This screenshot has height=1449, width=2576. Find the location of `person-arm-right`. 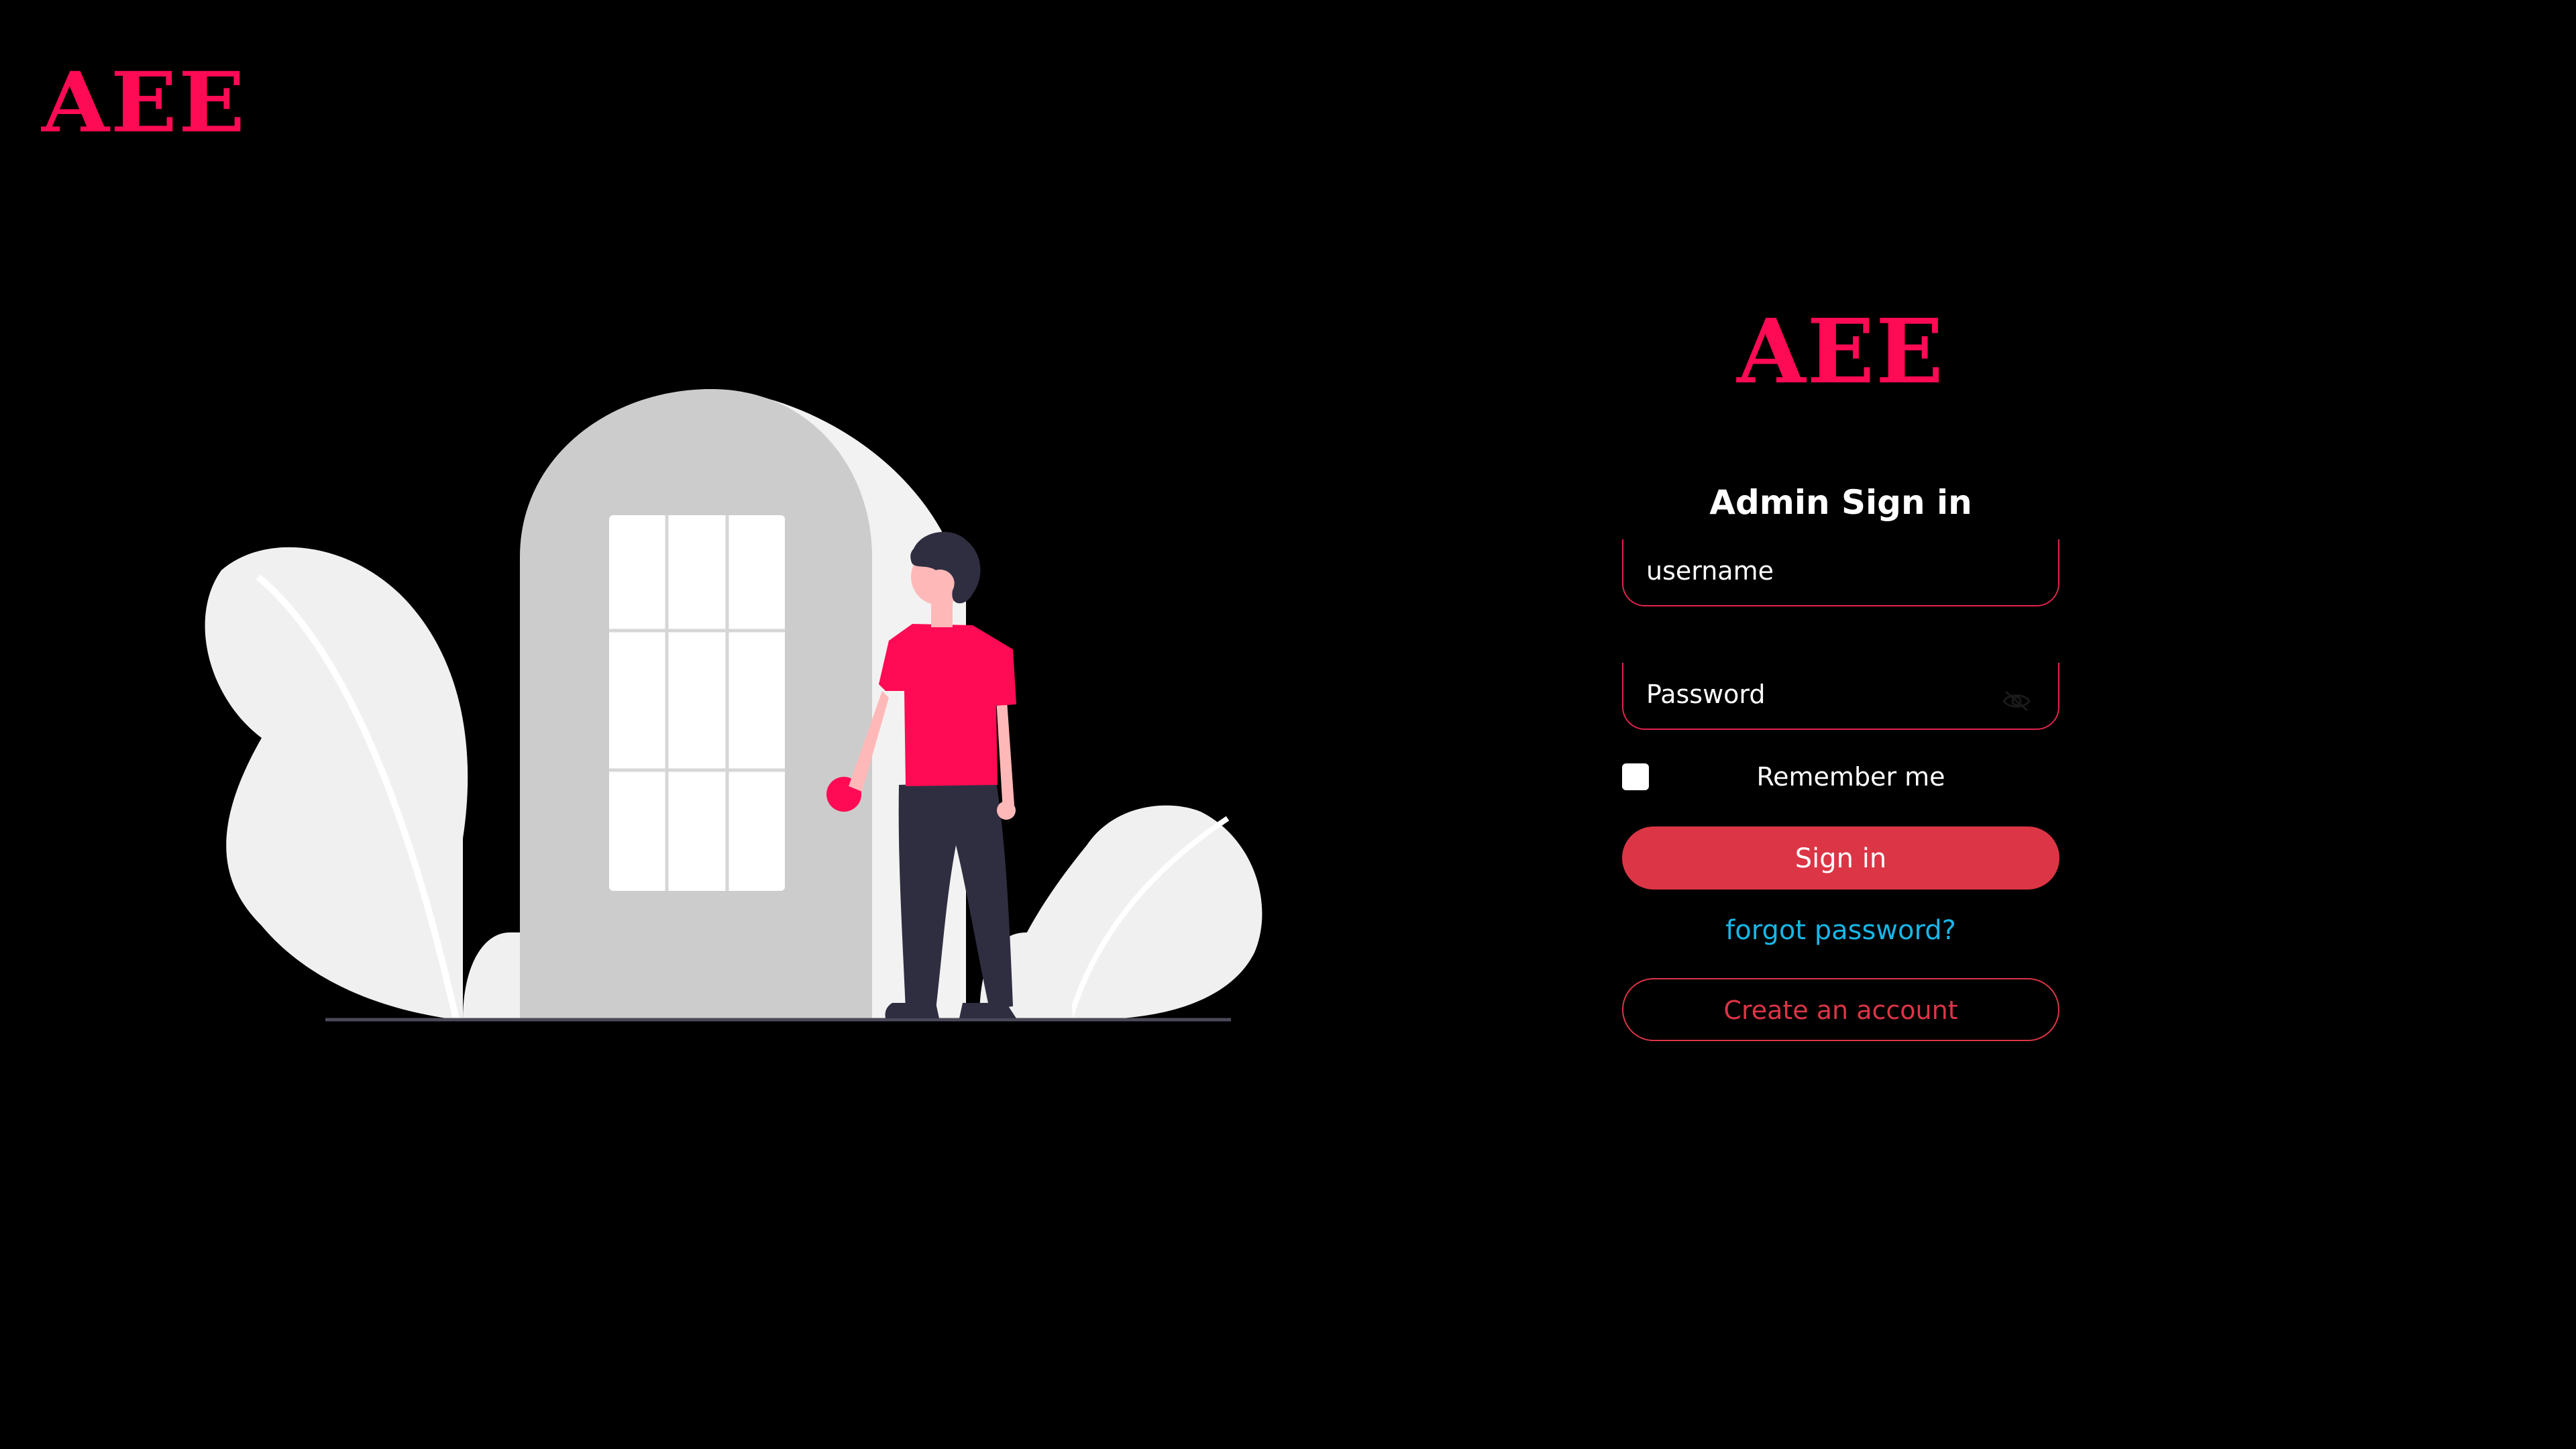

person-arm-right is located at coordinates (1005, 751).